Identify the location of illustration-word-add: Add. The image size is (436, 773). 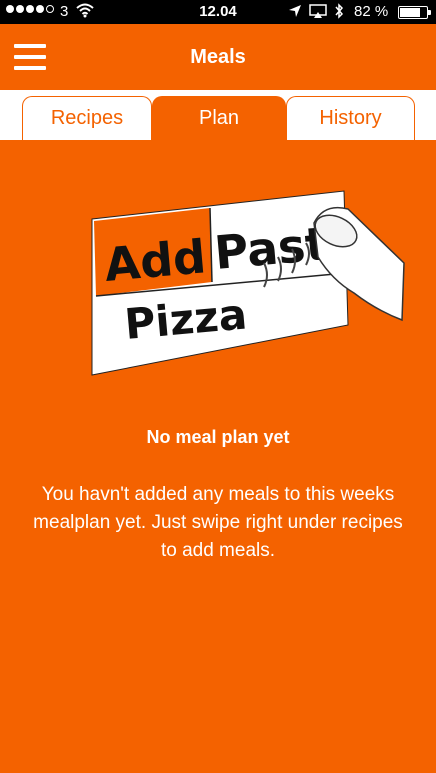
(155, 260).